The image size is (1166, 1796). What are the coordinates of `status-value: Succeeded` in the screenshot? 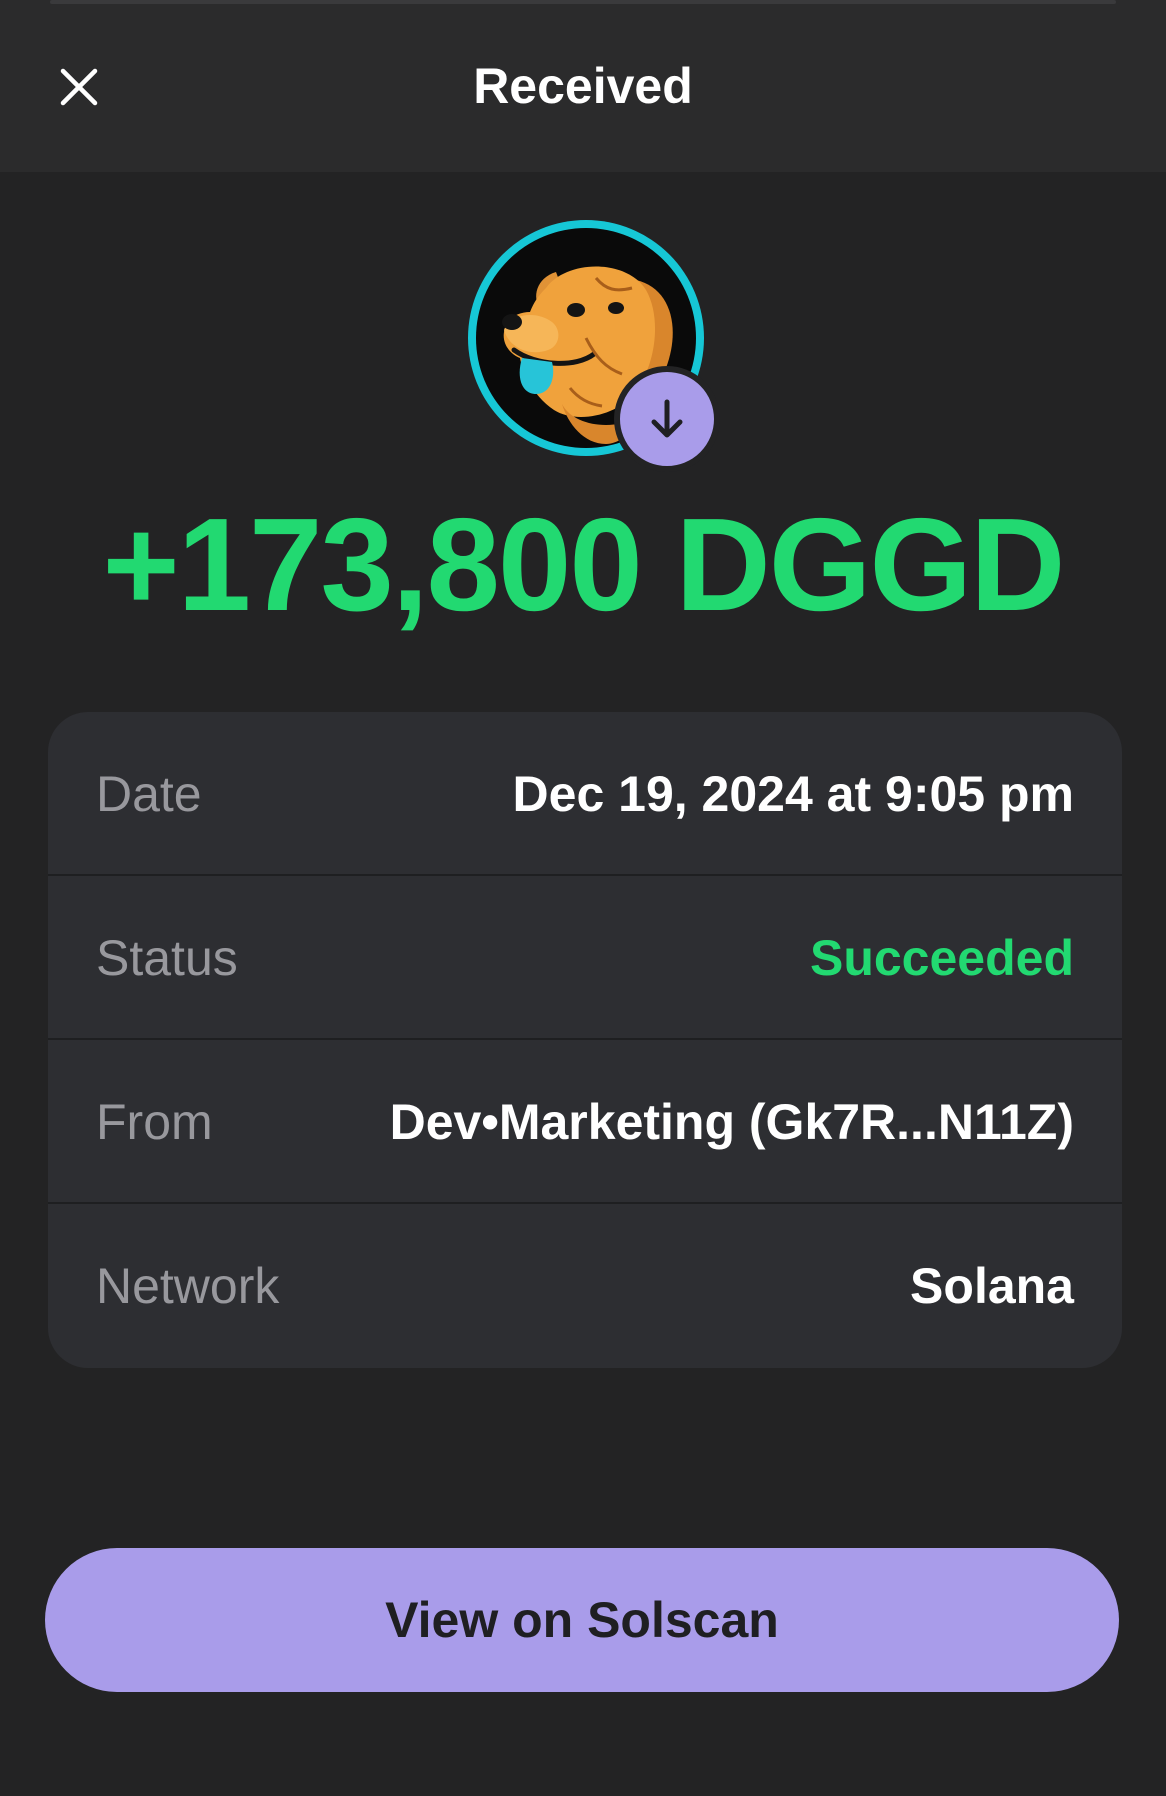 It's located at (941, 958).